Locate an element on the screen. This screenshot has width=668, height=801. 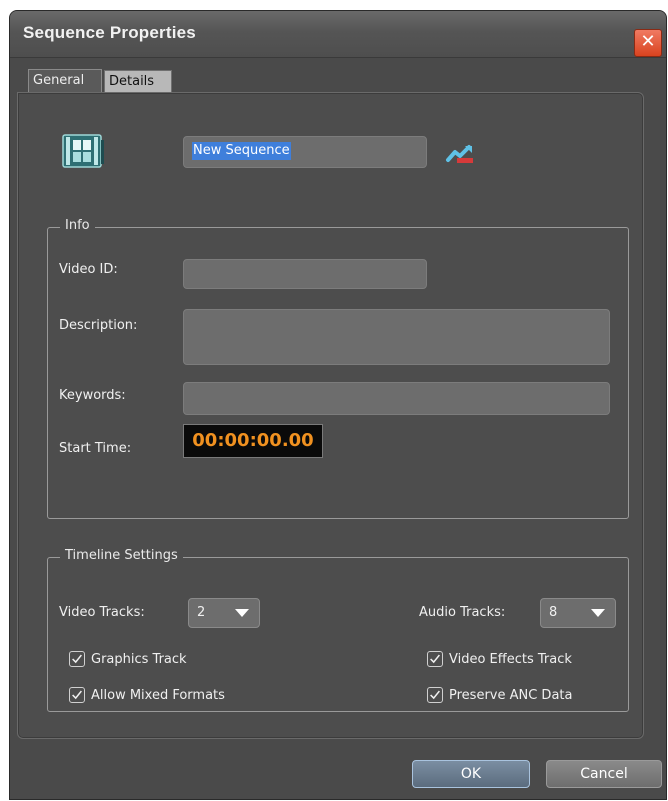
graphics-track-checkbox: Graphics Track is located at coordinates (128, 659).